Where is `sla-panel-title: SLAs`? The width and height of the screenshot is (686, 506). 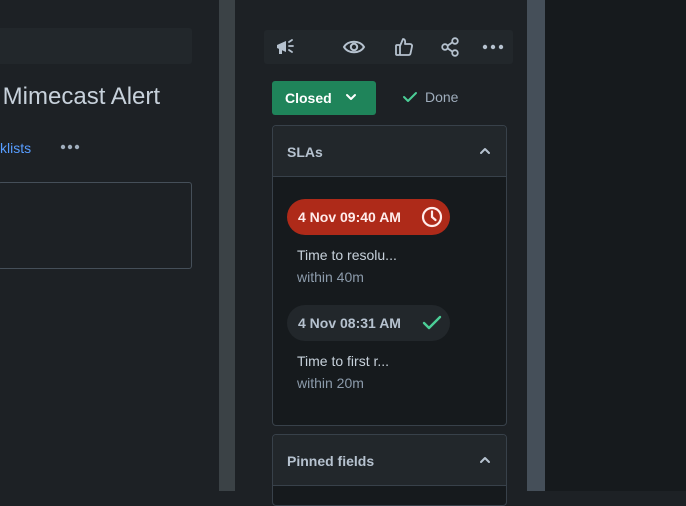 sla-panel-title: SLAs is located at coordinates (305, 152).